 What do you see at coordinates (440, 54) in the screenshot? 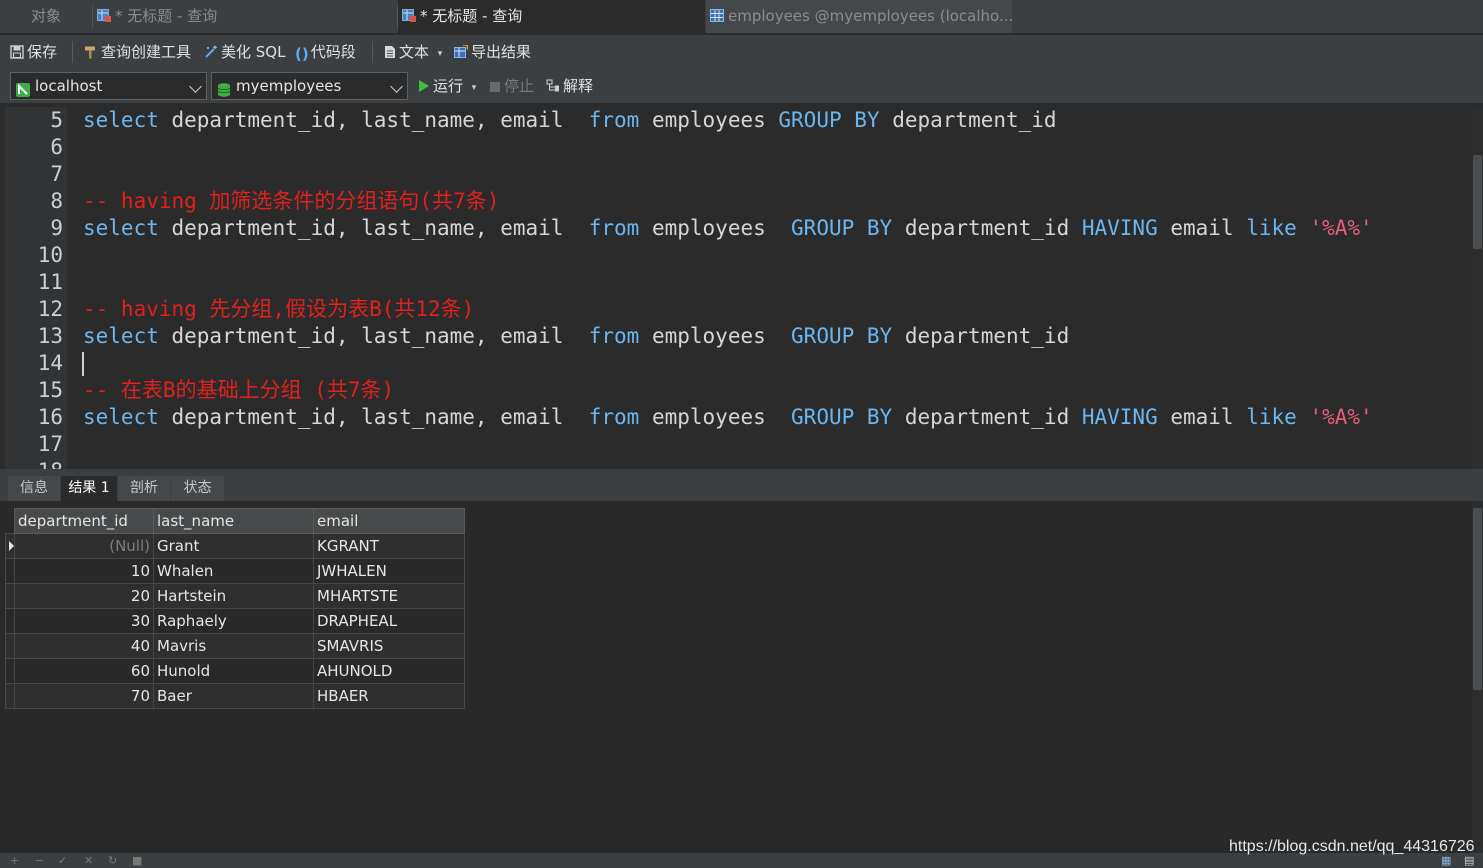
I see `dropdown-arrow-icon: ▾` at bounding box center [440, 54].